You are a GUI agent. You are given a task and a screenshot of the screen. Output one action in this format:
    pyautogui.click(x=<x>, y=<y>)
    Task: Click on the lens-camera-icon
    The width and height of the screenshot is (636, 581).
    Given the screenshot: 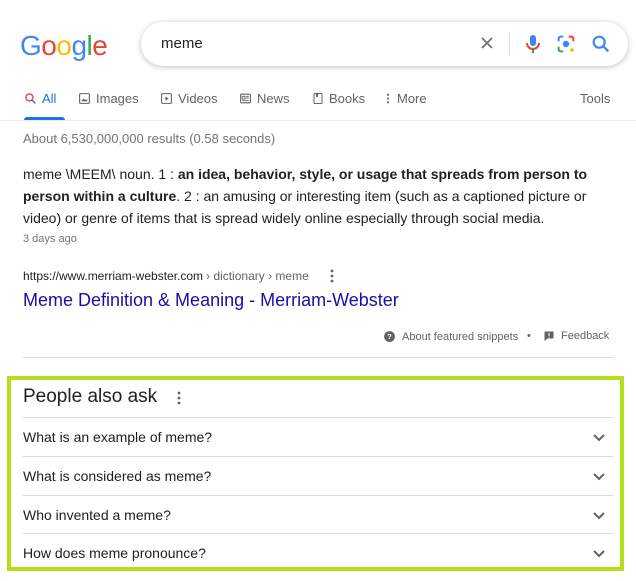 What is the action you would take?
    pyautogui.click(x=566, y=44)
    